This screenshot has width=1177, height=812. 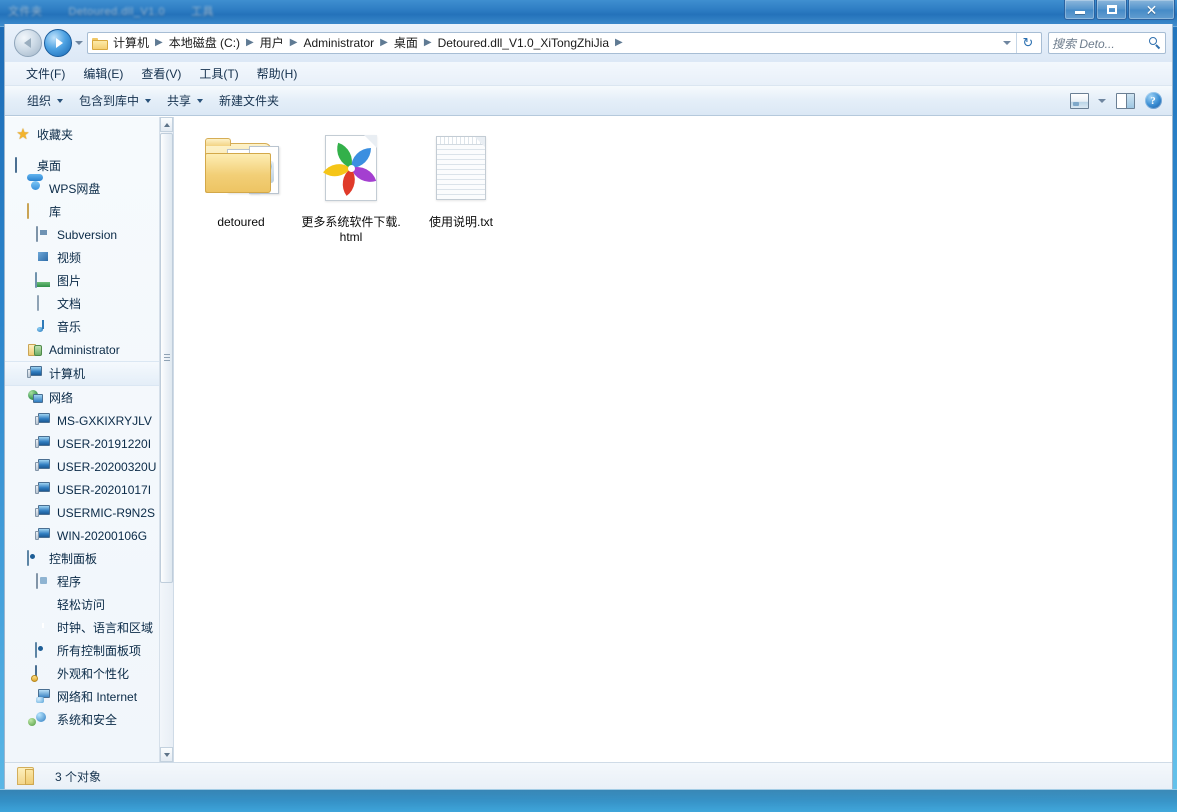 I want to click on sidebar-item-network-computer-3: USER-20200320U, so click(x=82, y=466).